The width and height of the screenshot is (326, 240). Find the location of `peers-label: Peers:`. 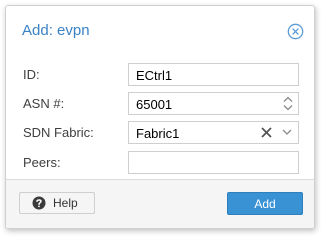

peers-label: Peers: is located at coordinates (42, 162).